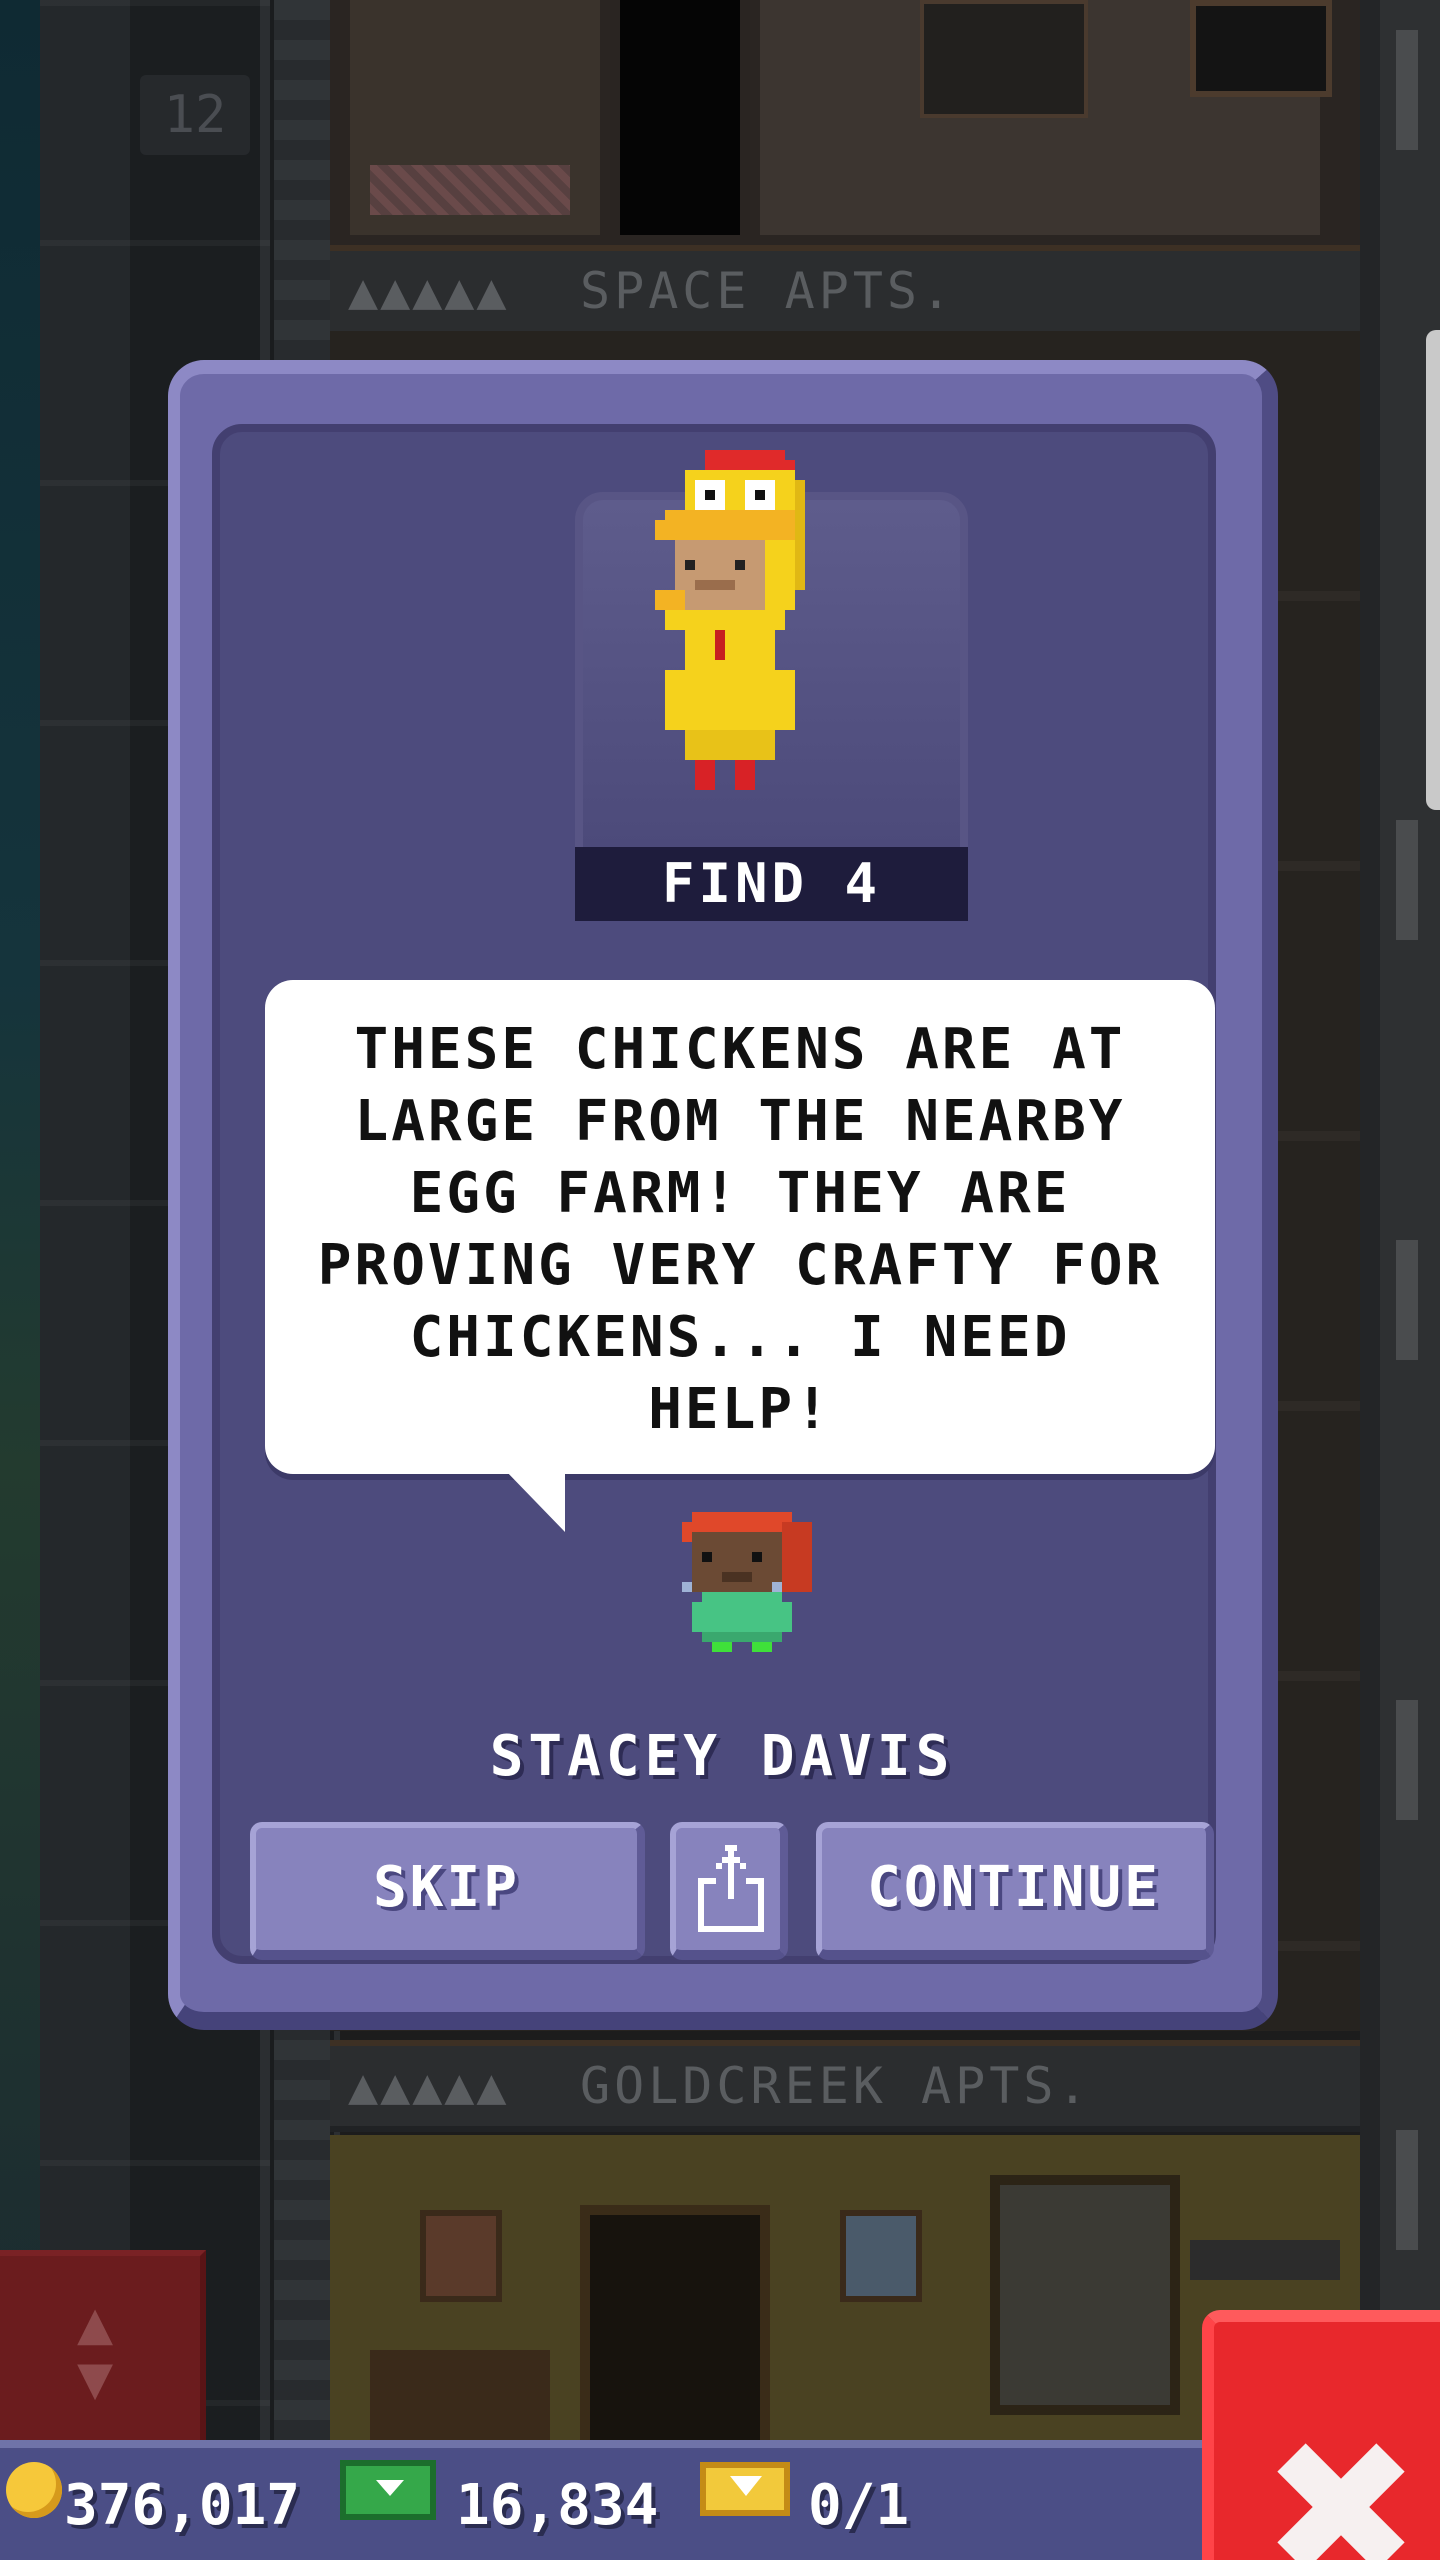 The height and width of the screenshot is (2560, 1440). I want to click on up-down-arrows-icon: ▲ ▼, so click(95, 2350).